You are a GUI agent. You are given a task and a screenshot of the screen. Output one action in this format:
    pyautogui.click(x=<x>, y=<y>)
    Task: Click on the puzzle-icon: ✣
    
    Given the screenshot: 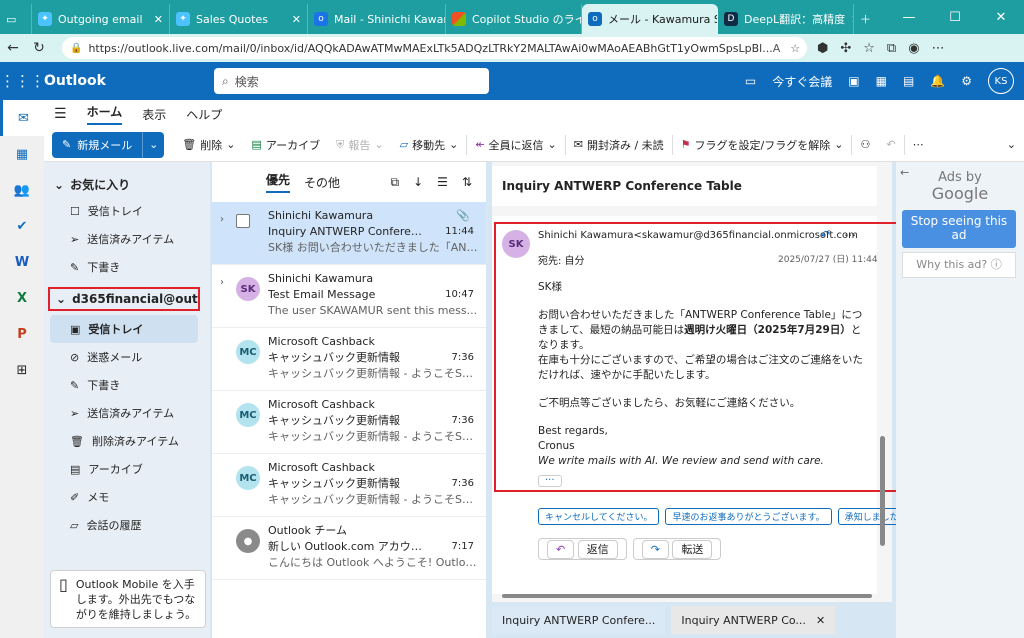 What is the action you would take?
    pyautogui.click(x=845, y=48)
    